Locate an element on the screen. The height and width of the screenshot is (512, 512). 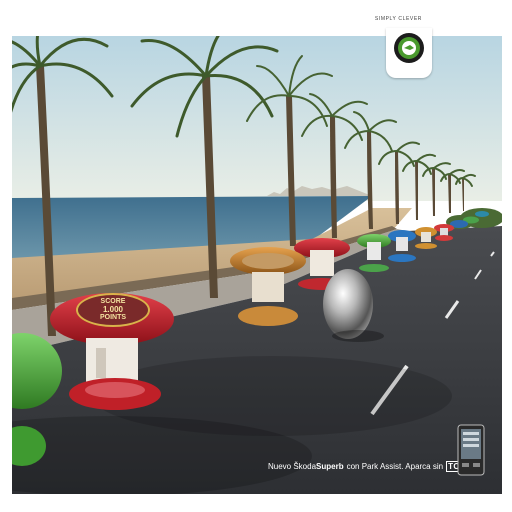
score-badge: SCORE 1.000 POINTS is located at coordinates (113, 310).